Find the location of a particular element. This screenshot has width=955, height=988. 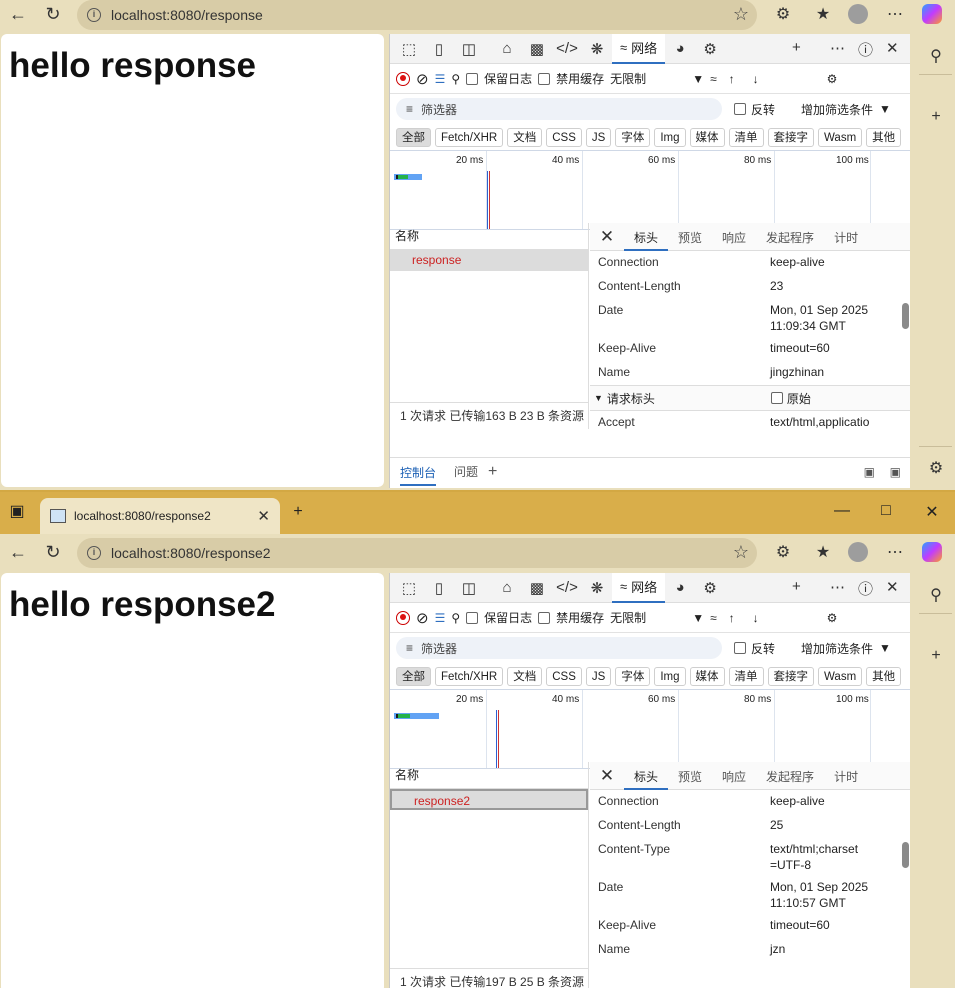

close-window-icon: ✕ is located at coordinates (932, 512).